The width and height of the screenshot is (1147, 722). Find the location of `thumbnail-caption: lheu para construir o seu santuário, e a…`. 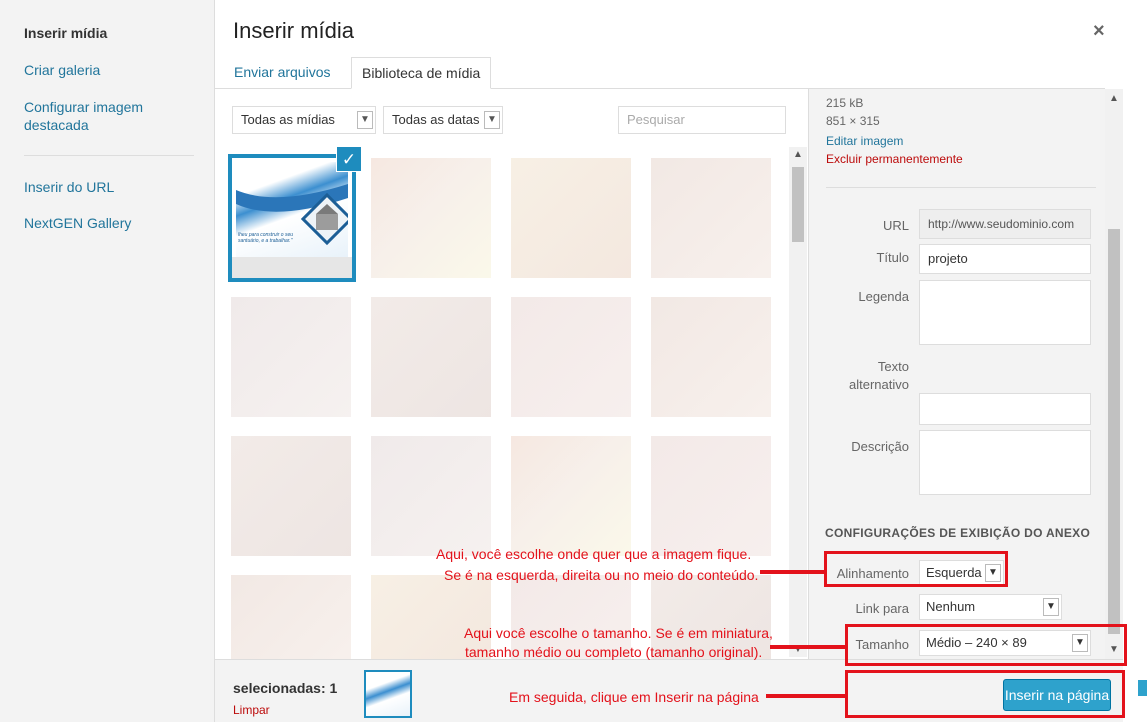

thumbnail-caption: lheu para construir o seu santuário, e a… is located at coordinates (266, 238).